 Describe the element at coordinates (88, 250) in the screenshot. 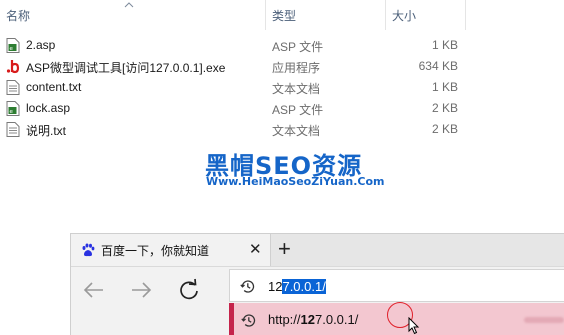

I see `baidu-paw-icon` at that location.